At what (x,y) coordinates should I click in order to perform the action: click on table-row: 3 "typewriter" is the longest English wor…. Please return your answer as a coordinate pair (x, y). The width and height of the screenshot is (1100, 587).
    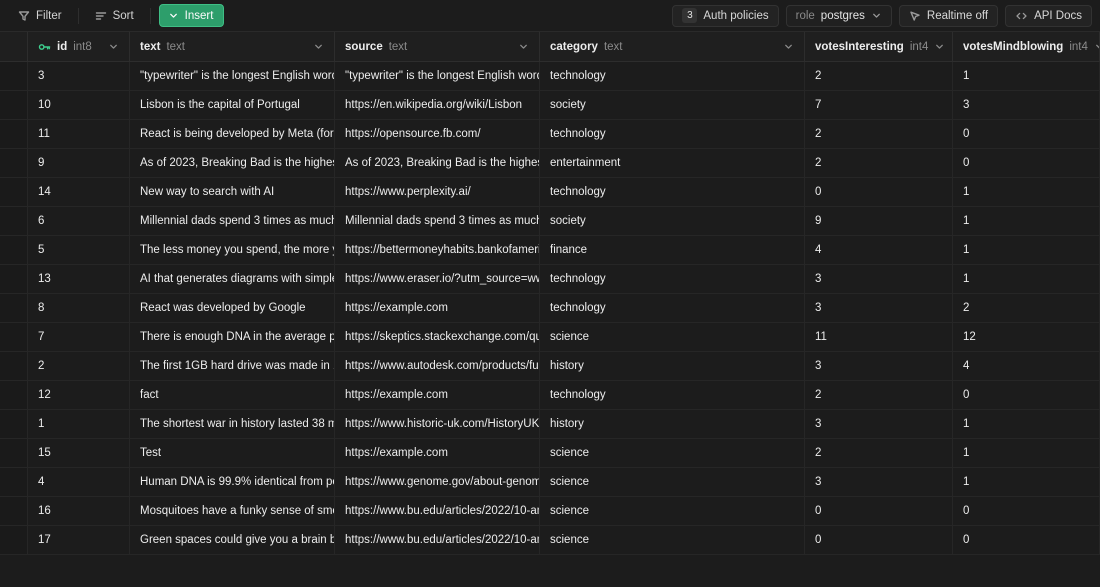
    Looking at the image, I should click on (550, 76).